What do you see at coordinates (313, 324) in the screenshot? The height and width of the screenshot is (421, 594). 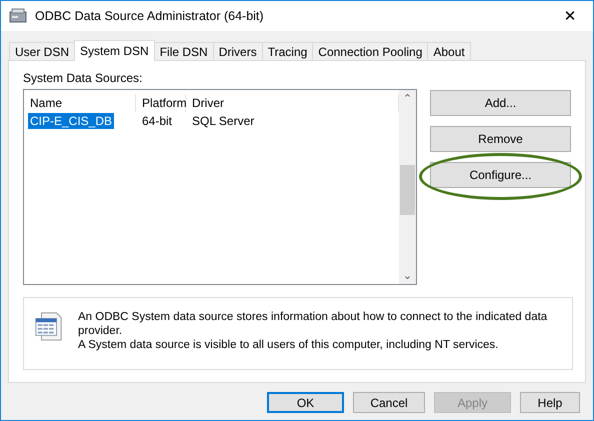 I see `info-text: An ODBC System data source stores information about how to connect to the indicated data provider.` at bounding box center [313, 324].